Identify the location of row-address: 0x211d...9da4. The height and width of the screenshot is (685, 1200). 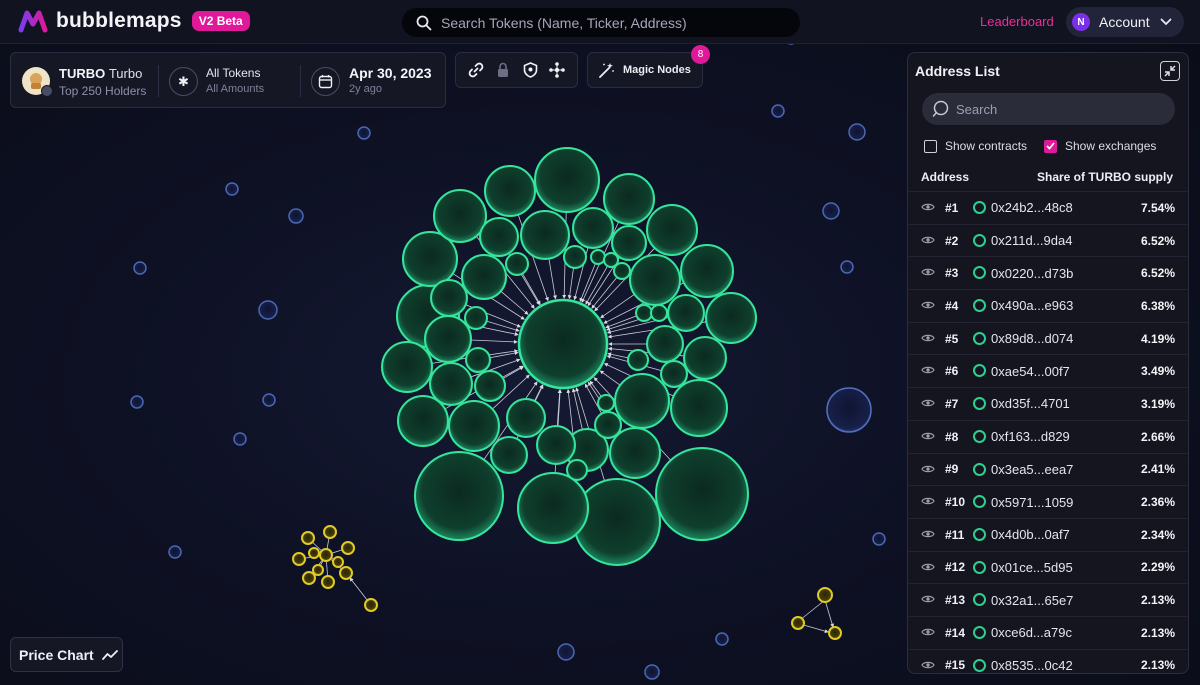
(1031, 240).